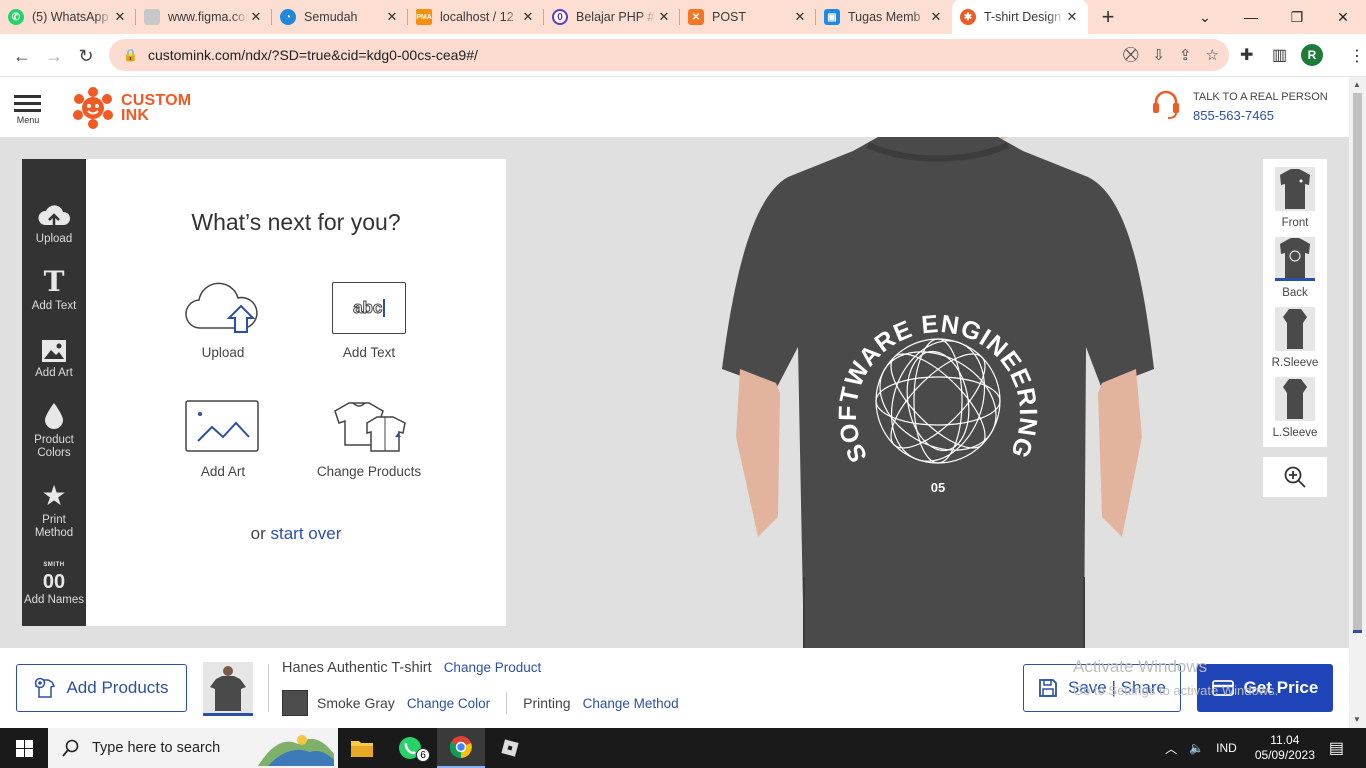  Describe the element at coordinates (54, 526) in the screenshot. I see `tool-label: Print Method` at that location.